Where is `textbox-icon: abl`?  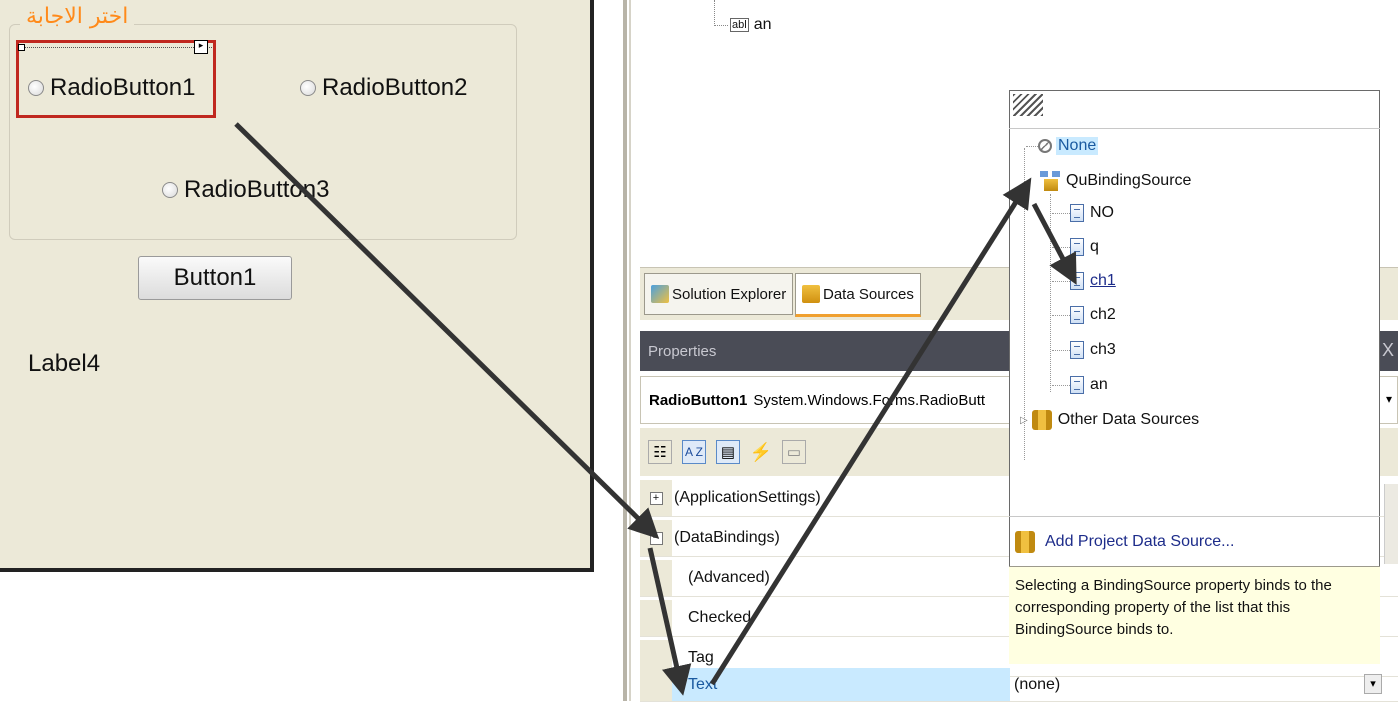
textbox-icon: abl is located at coordinates (739, 25).